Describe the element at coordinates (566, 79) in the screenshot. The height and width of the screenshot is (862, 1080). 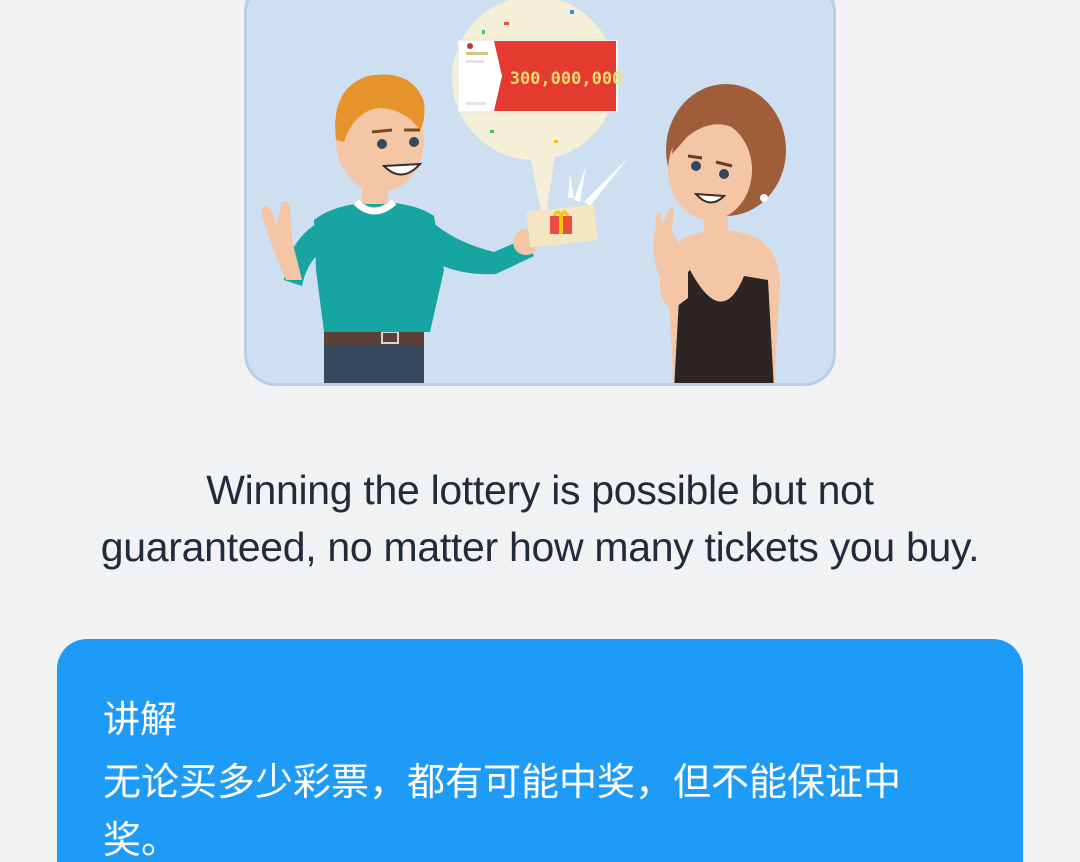
I see `ticket-amount: 300,000,000` at that location.